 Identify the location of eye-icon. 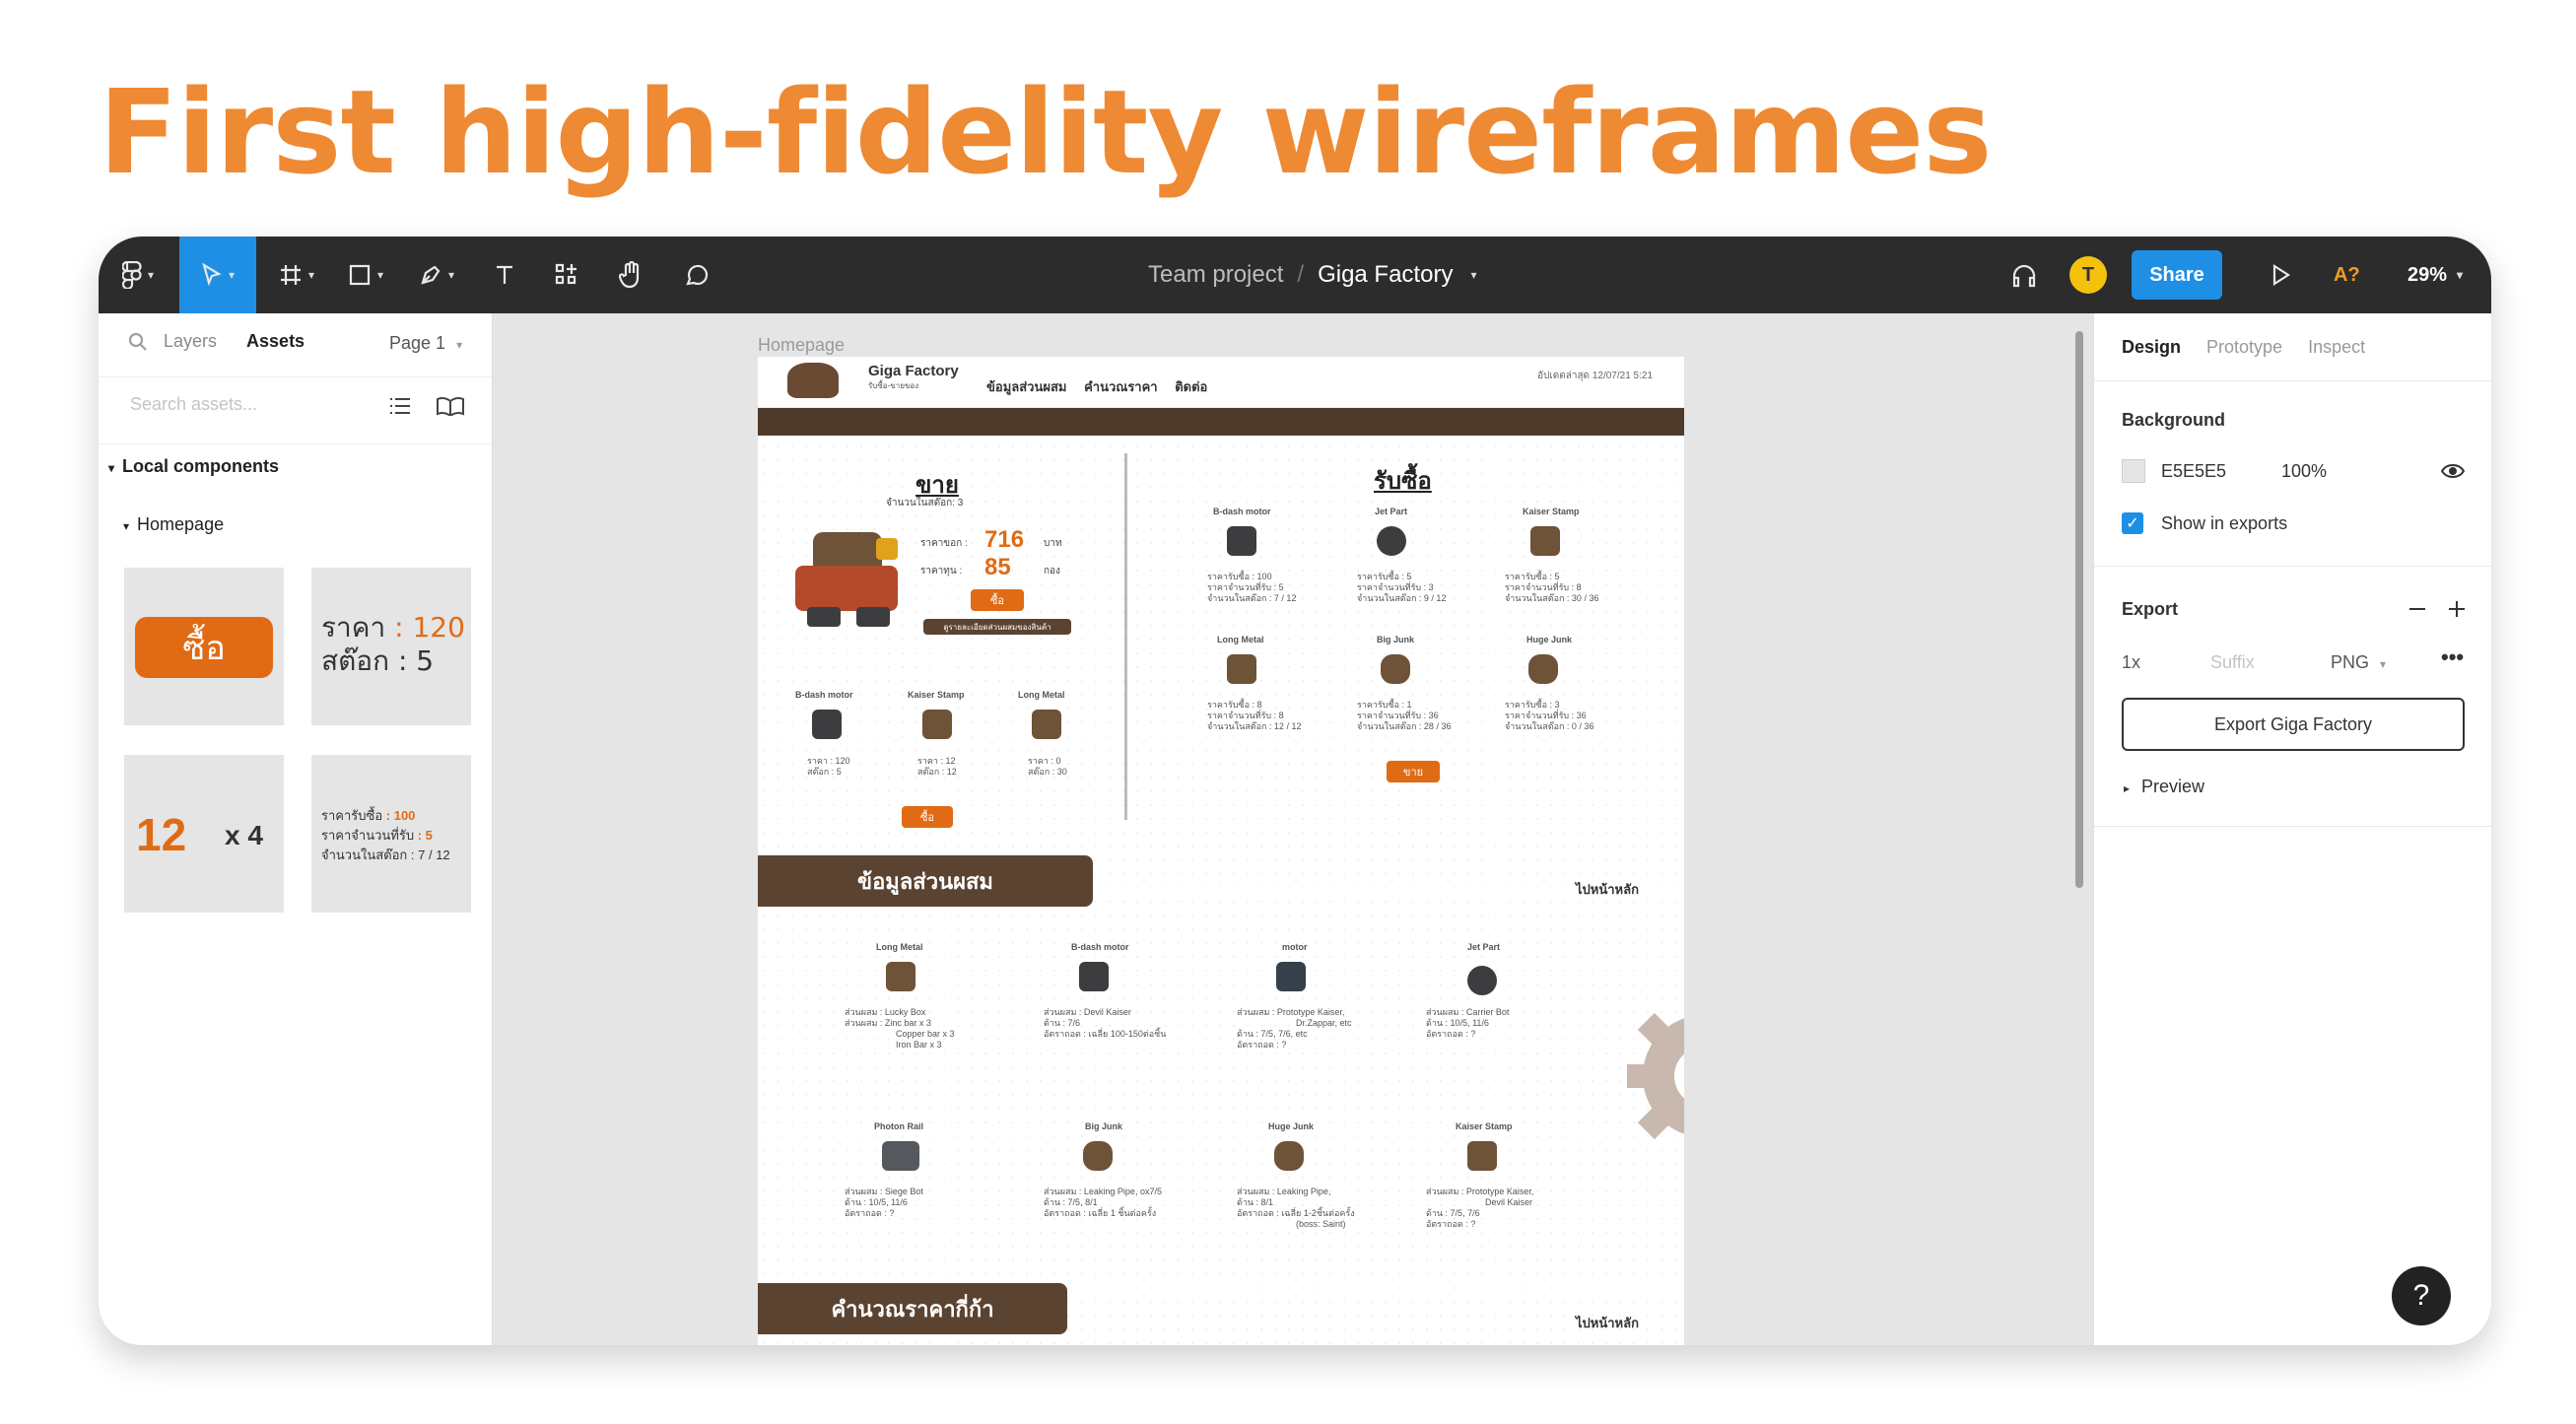
(2453, 471).